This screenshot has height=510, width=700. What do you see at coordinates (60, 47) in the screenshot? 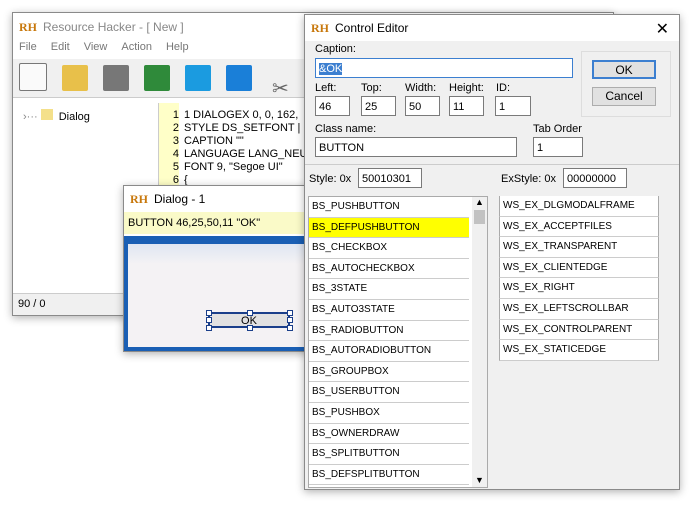
I see `menu-edit: Edit` at bounding box center [60, 47].